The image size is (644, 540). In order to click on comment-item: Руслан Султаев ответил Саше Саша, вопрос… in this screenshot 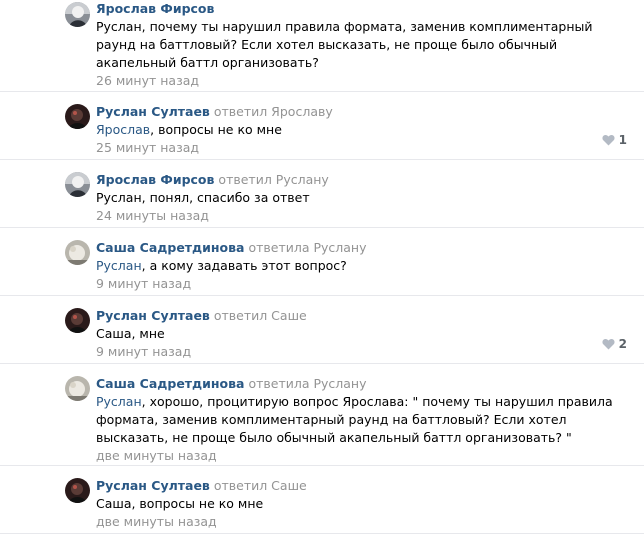, I will do `click(322, 500)`.